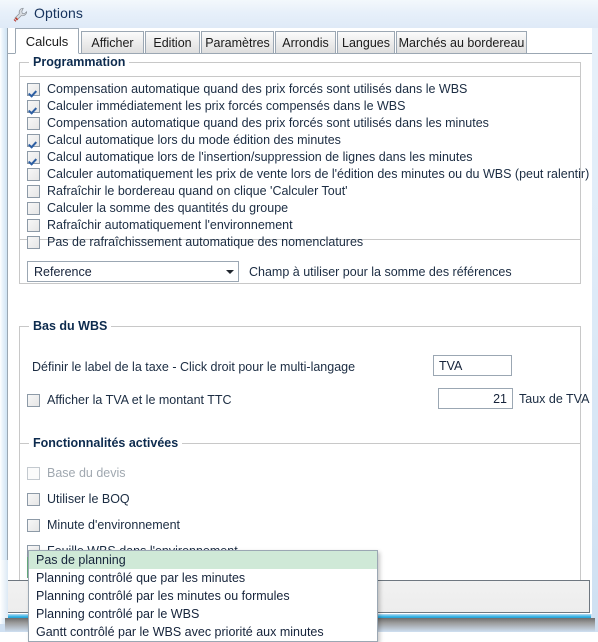  I want to click on checkbox-rafraichir-bordereau, so click(33, 191).